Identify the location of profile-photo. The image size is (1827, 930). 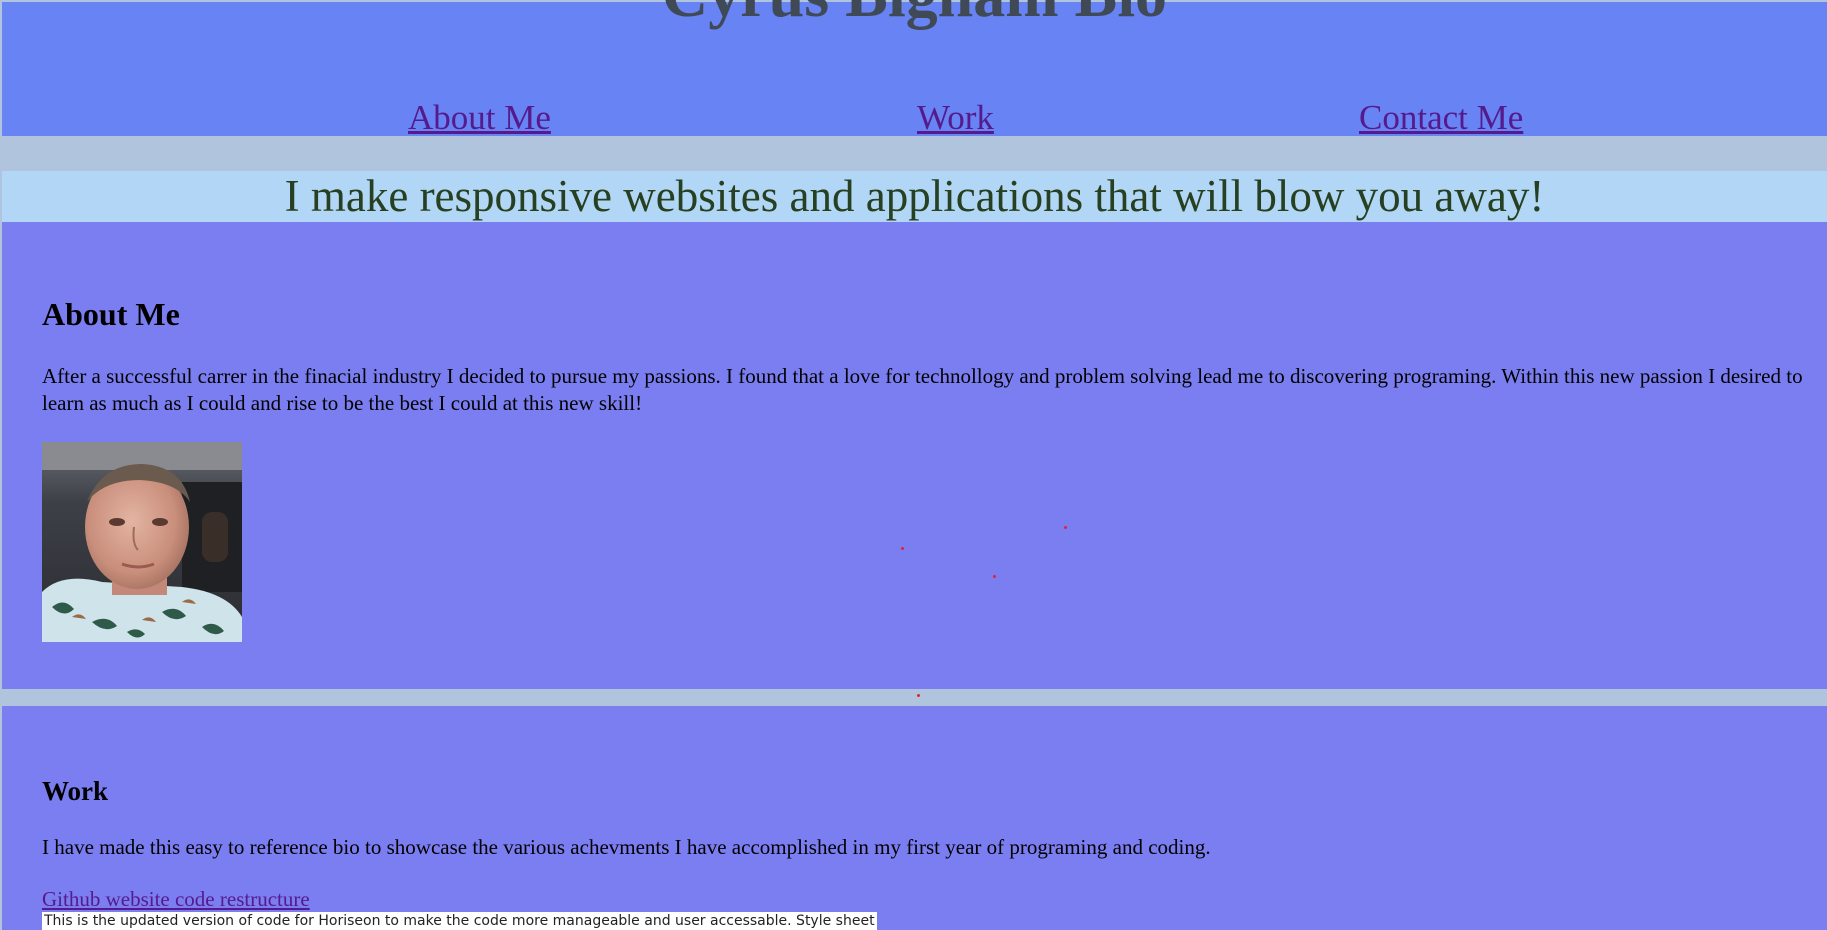
(142, 542).